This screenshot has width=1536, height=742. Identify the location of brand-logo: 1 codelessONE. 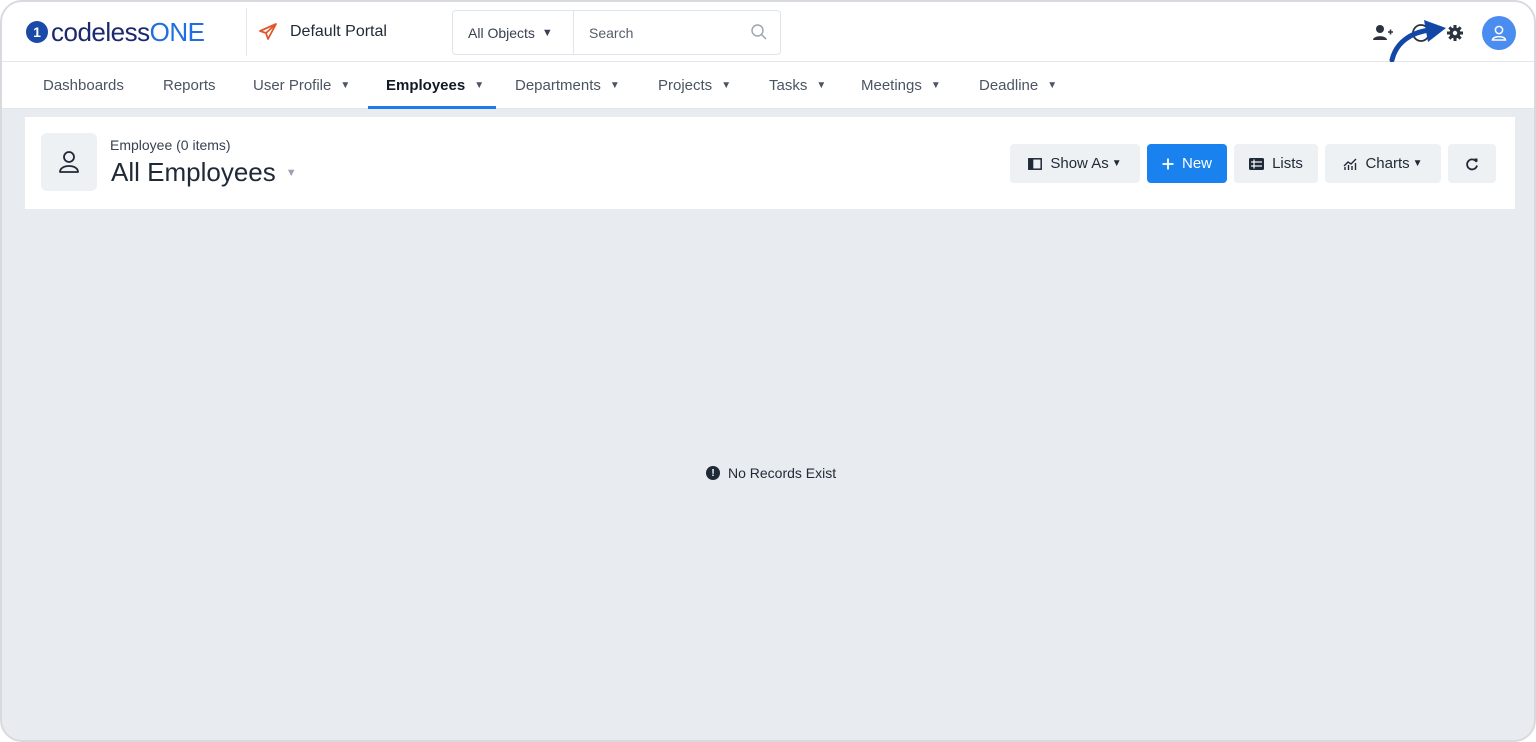
(115, 32).